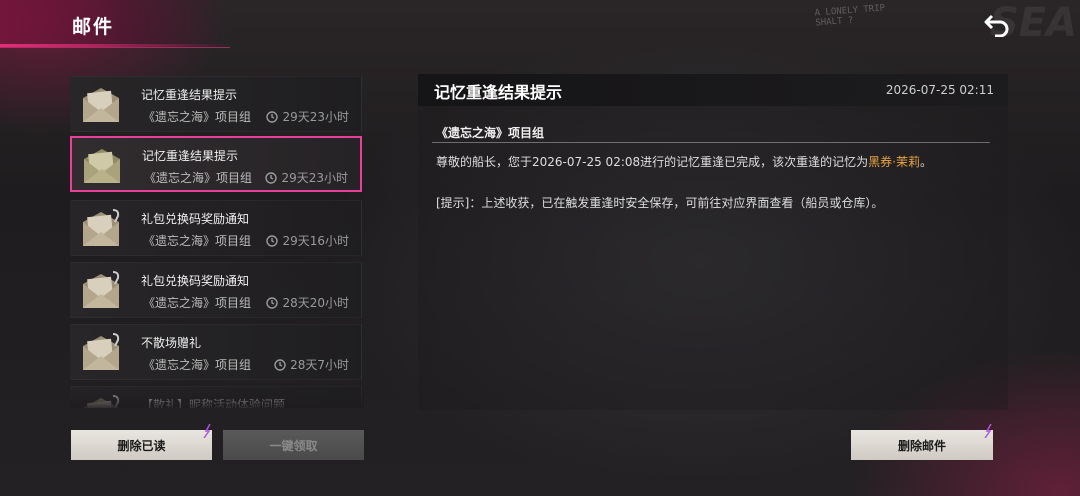 Image resolution: width=1080 pixels, height=496 pixels. I want to click on mail-list-item: 不散场赠礼 《遗忘之海》项目组 28天7小时, so click(216, 352).